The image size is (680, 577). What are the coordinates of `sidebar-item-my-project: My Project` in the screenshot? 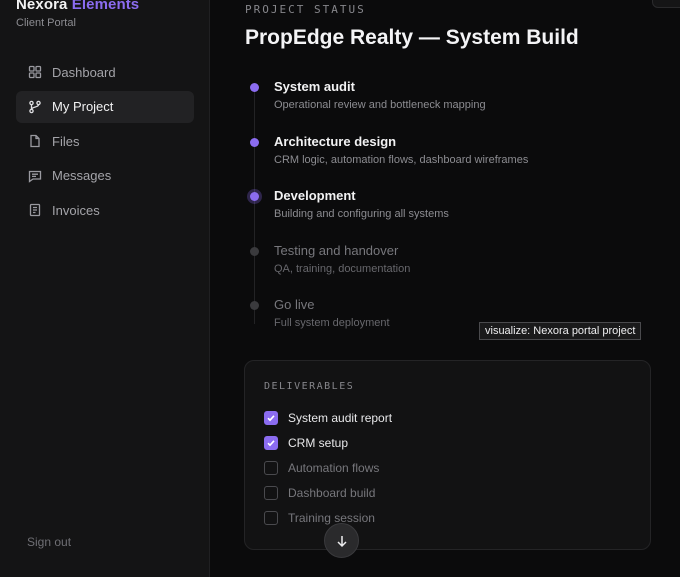 It's located at (105, 106).